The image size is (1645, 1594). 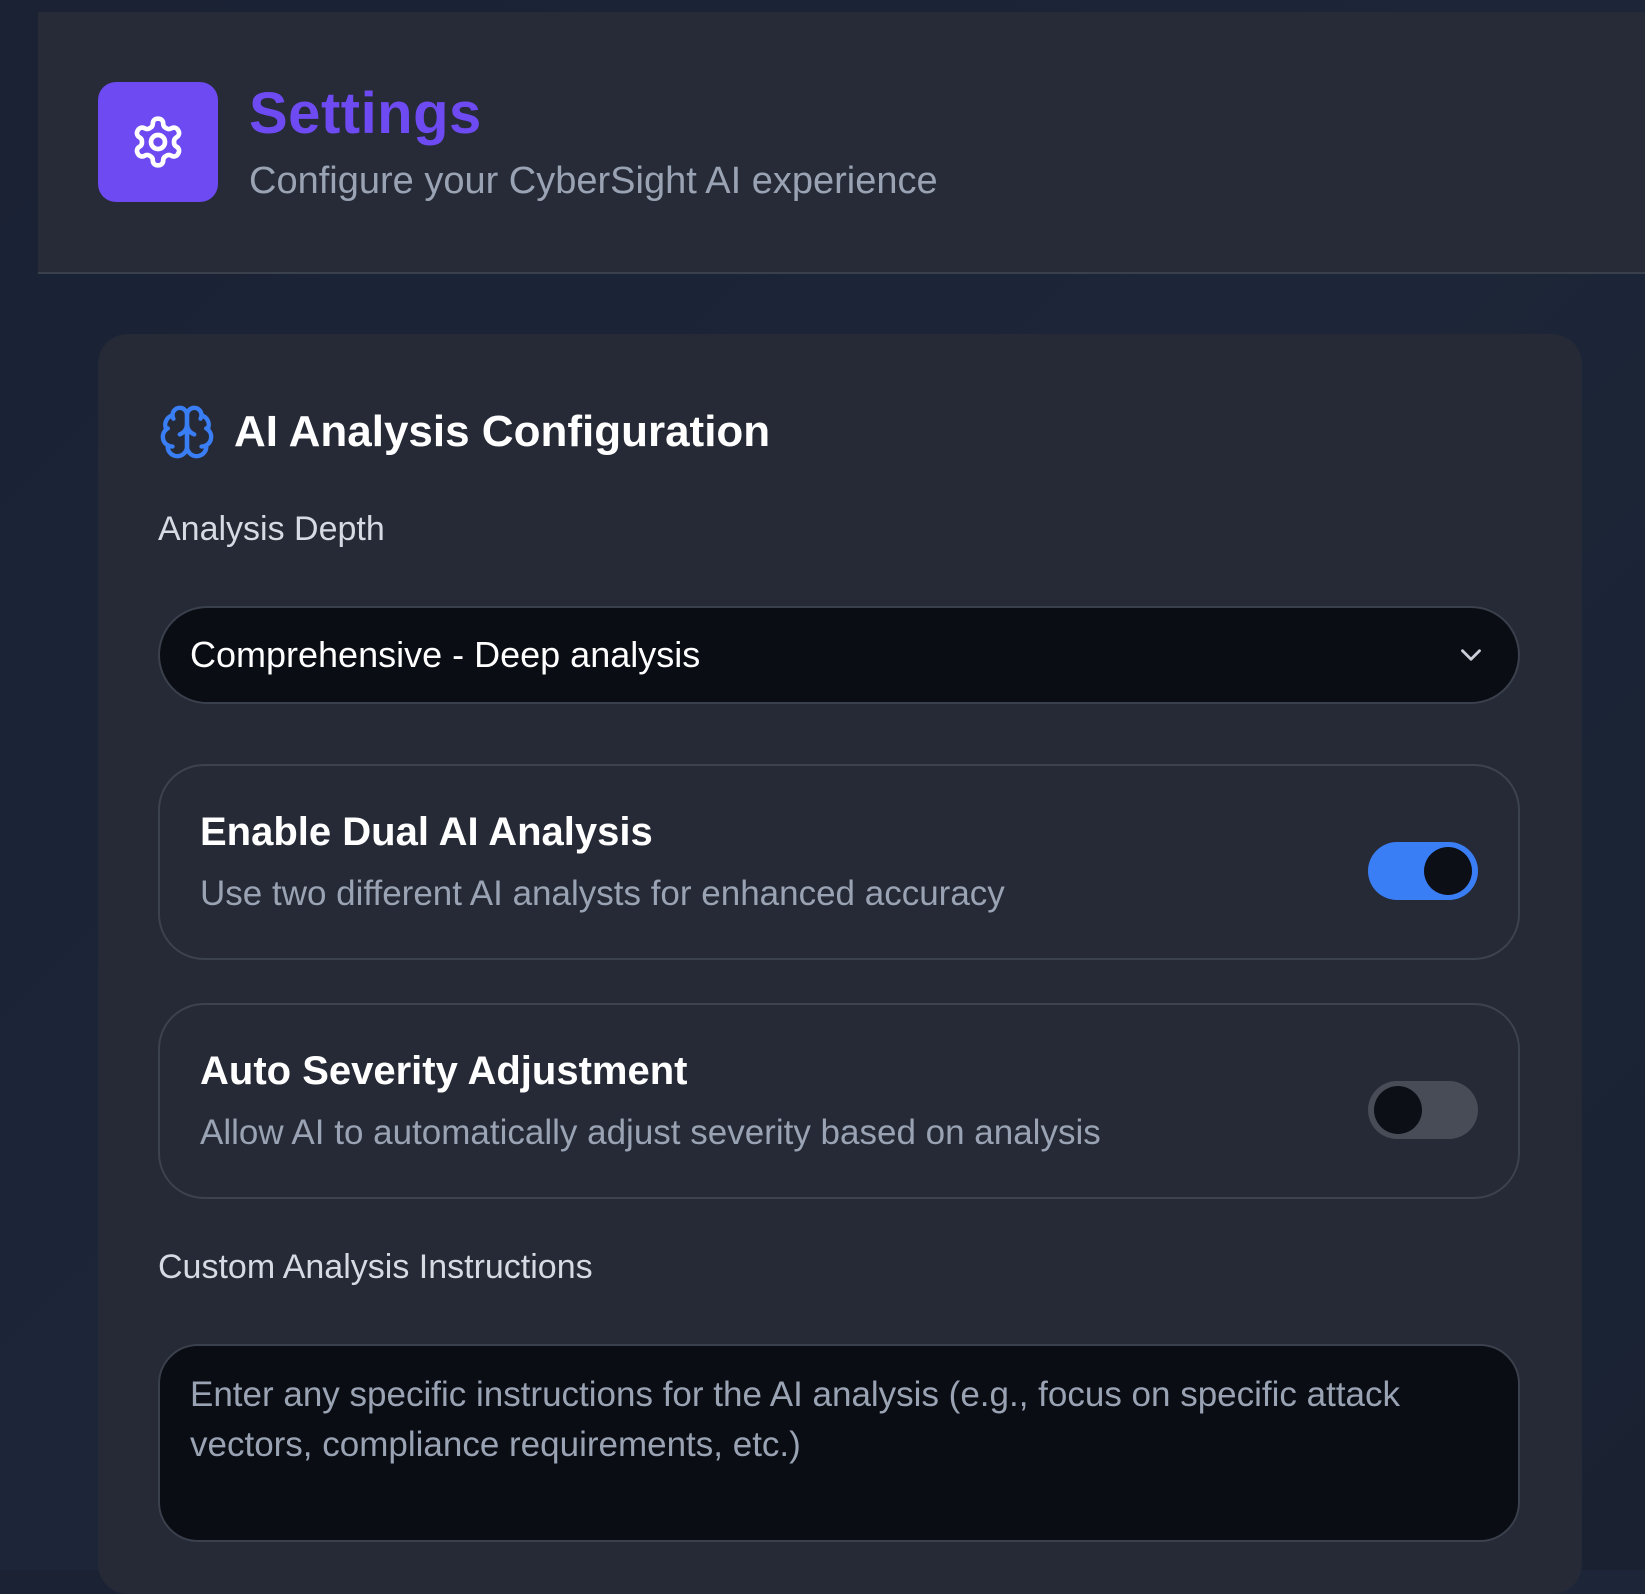 I want to click on page-title: Settings, so click(x=365, y=113).